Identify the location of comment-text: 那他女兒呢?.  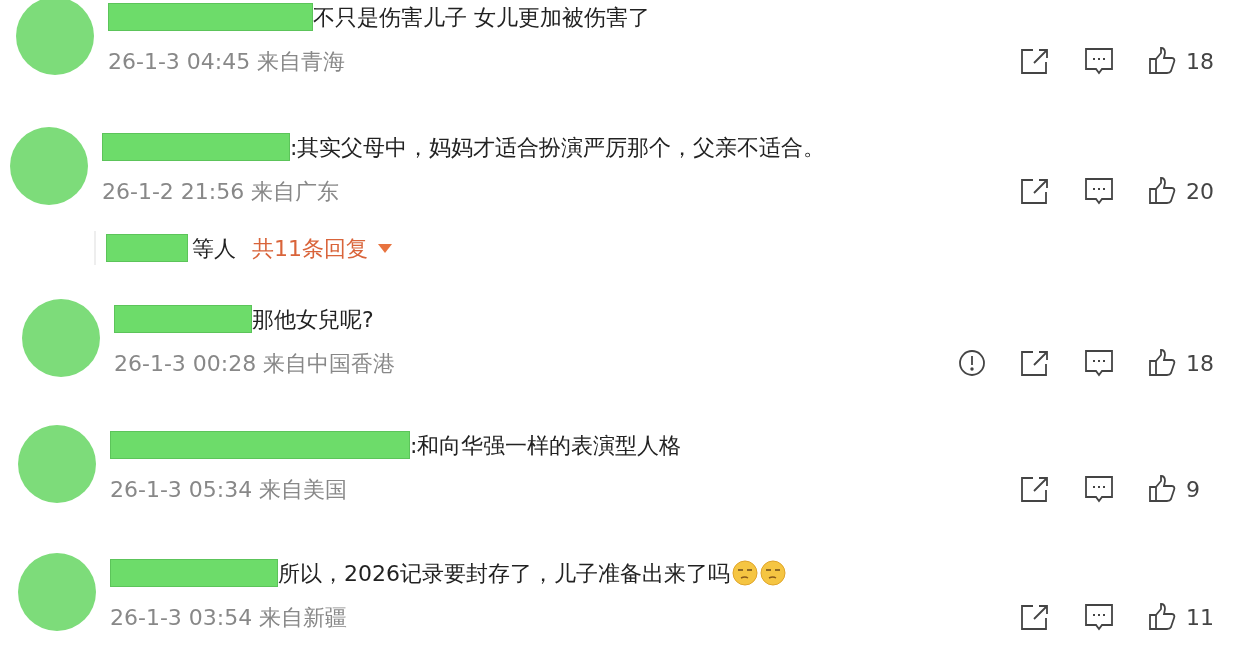
(313, 319).